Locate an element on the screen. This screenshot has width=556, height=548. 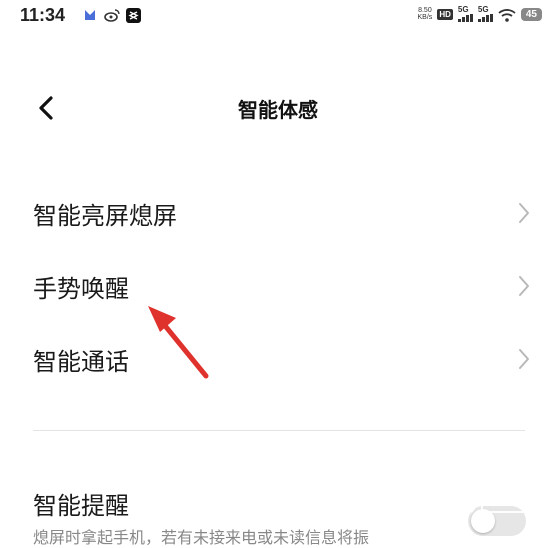
menu-item-smart-call: 智能通话 is located at coordinates (278, 358).